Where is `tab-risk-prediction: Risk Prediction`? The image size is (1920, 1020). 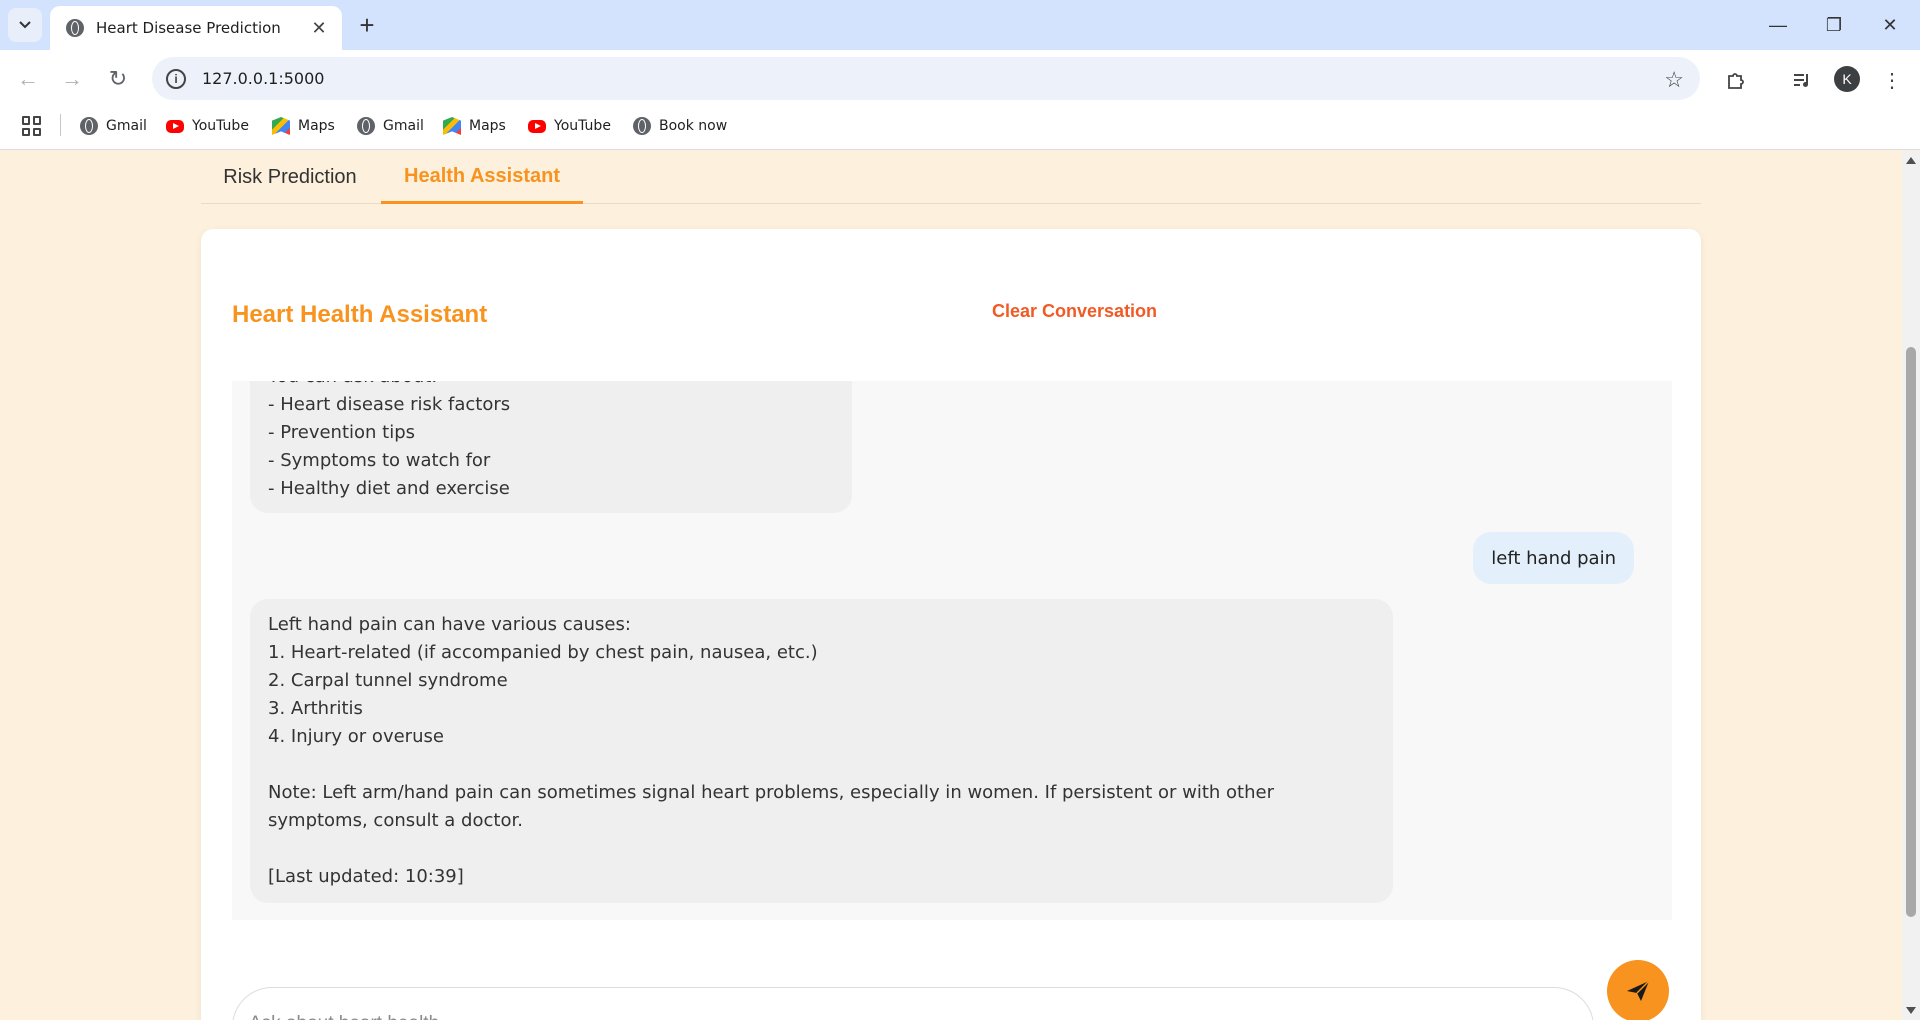 tab-risk-prediction: Risk Prediction is located at coordinates (290, 177).